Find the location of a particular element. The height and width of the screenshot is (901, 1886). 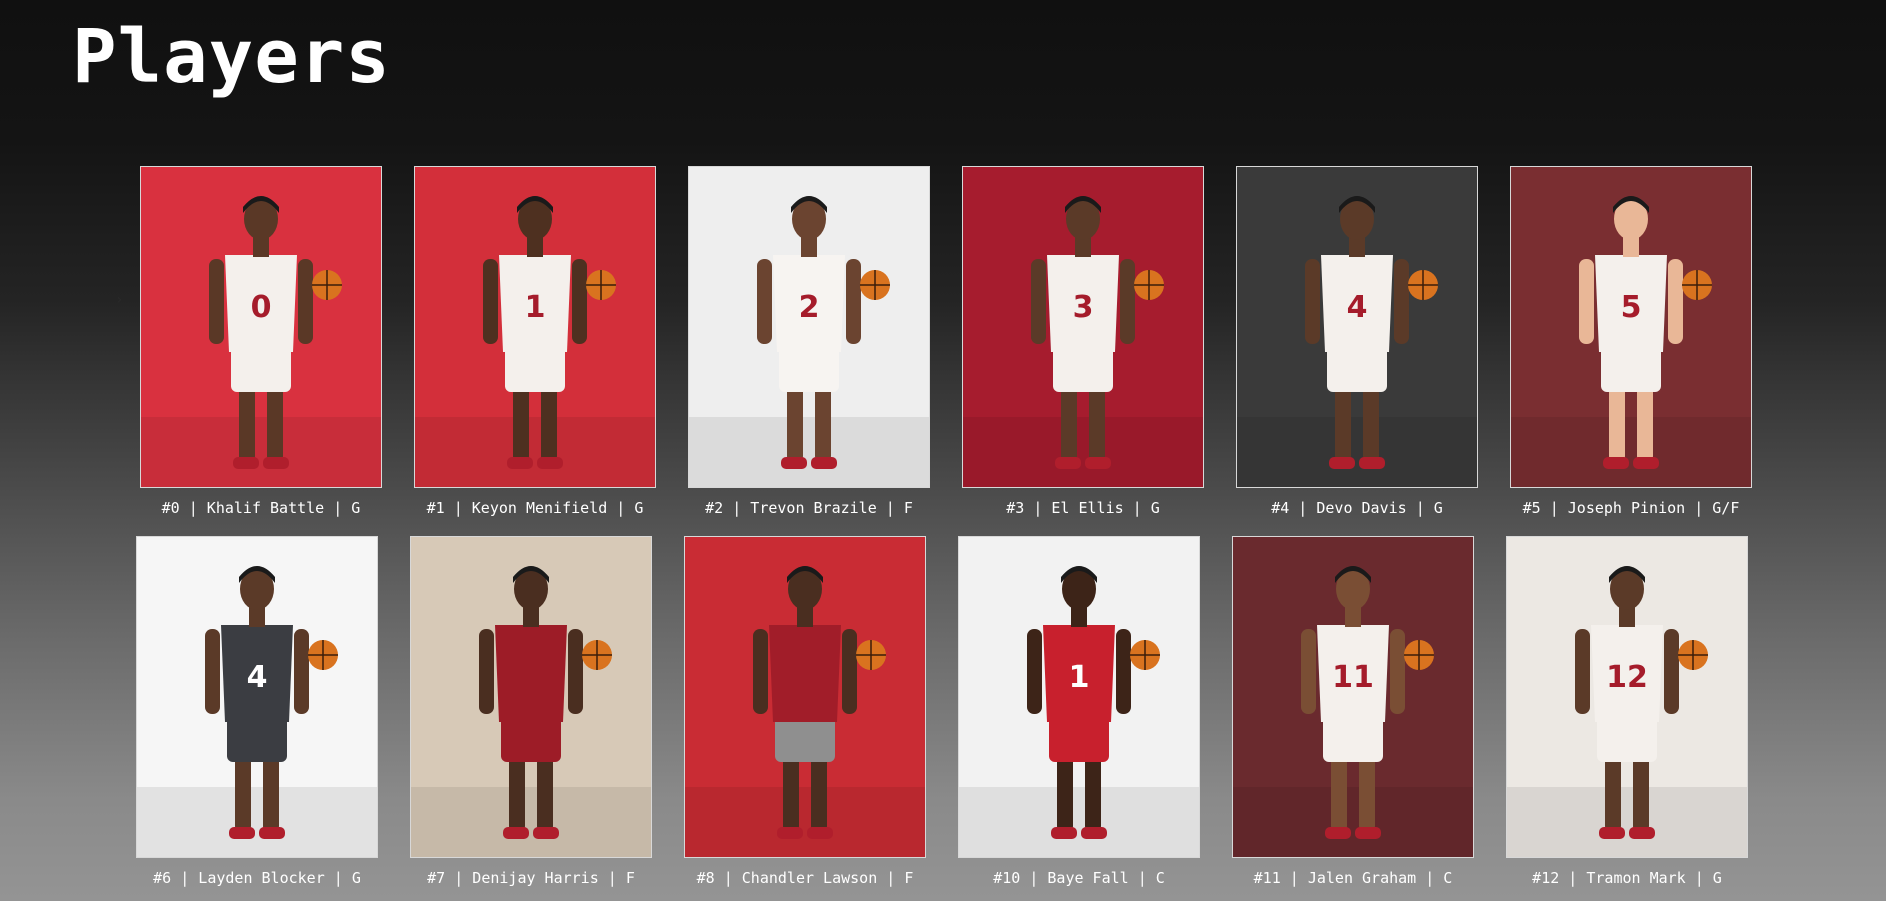

player-image: 3 is located at coordinates (1083, 327).